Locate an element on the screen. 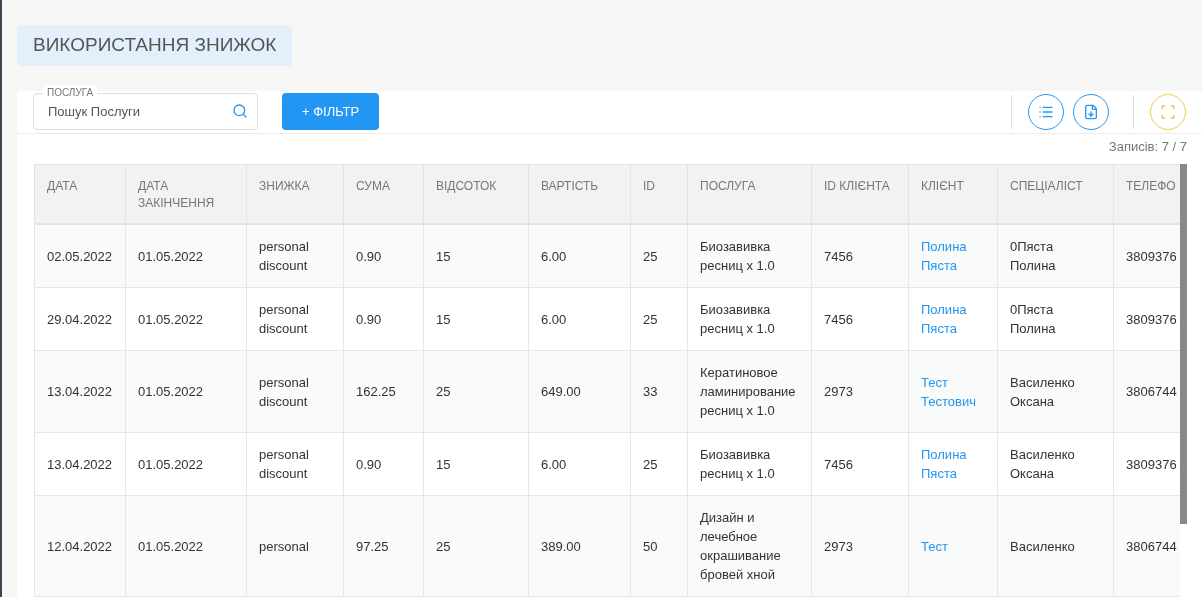 The height and width of the screenshot is (597, 1202). table-cell: 29.04.2022 is located at coordinates (80, 319).